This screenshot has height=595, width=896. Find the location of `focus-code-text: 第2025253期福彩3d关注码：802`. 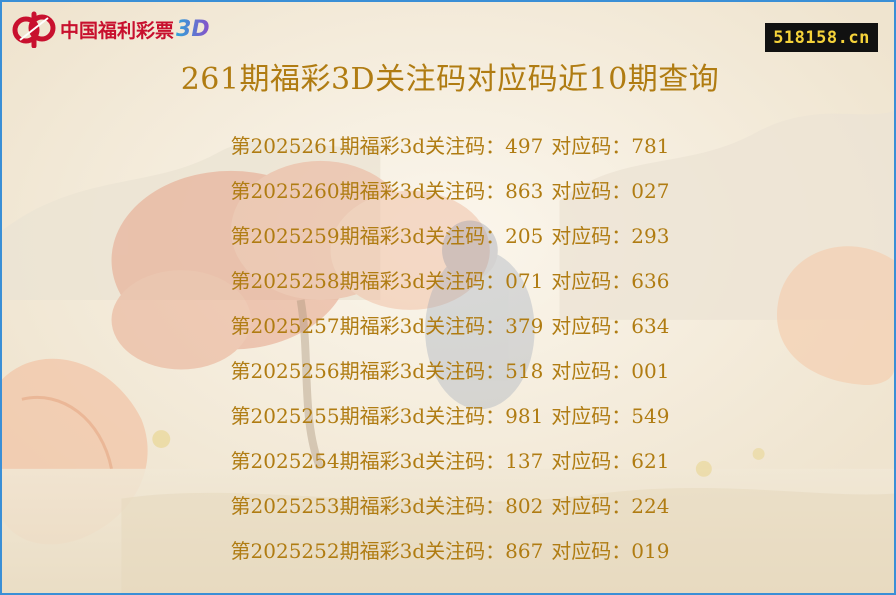

focus-code-text: 第2025253期福彩3d关注码：802 is located at coordinates (387, 506).